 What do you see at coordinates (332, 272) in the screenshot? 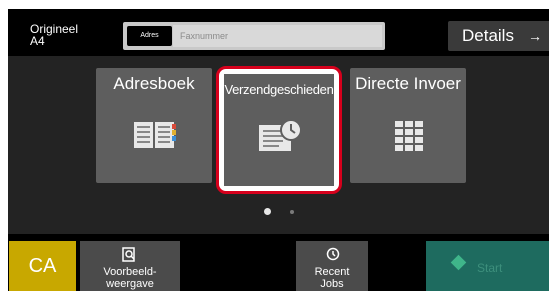
I see `recent-label-line1: Recent` at bounding box center [332, 272].